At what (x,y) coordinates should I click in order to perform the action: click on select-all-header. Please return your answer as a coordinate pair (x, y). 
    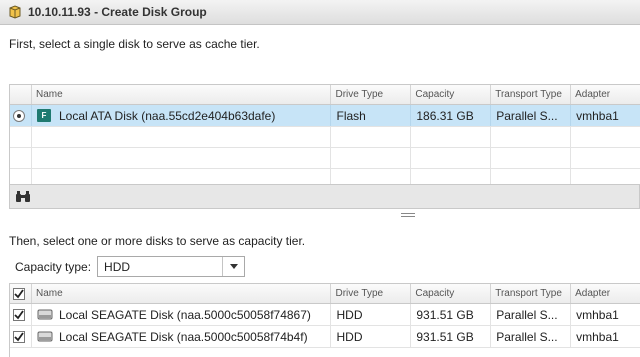
    Looking at the image, I should click on (21, 293).